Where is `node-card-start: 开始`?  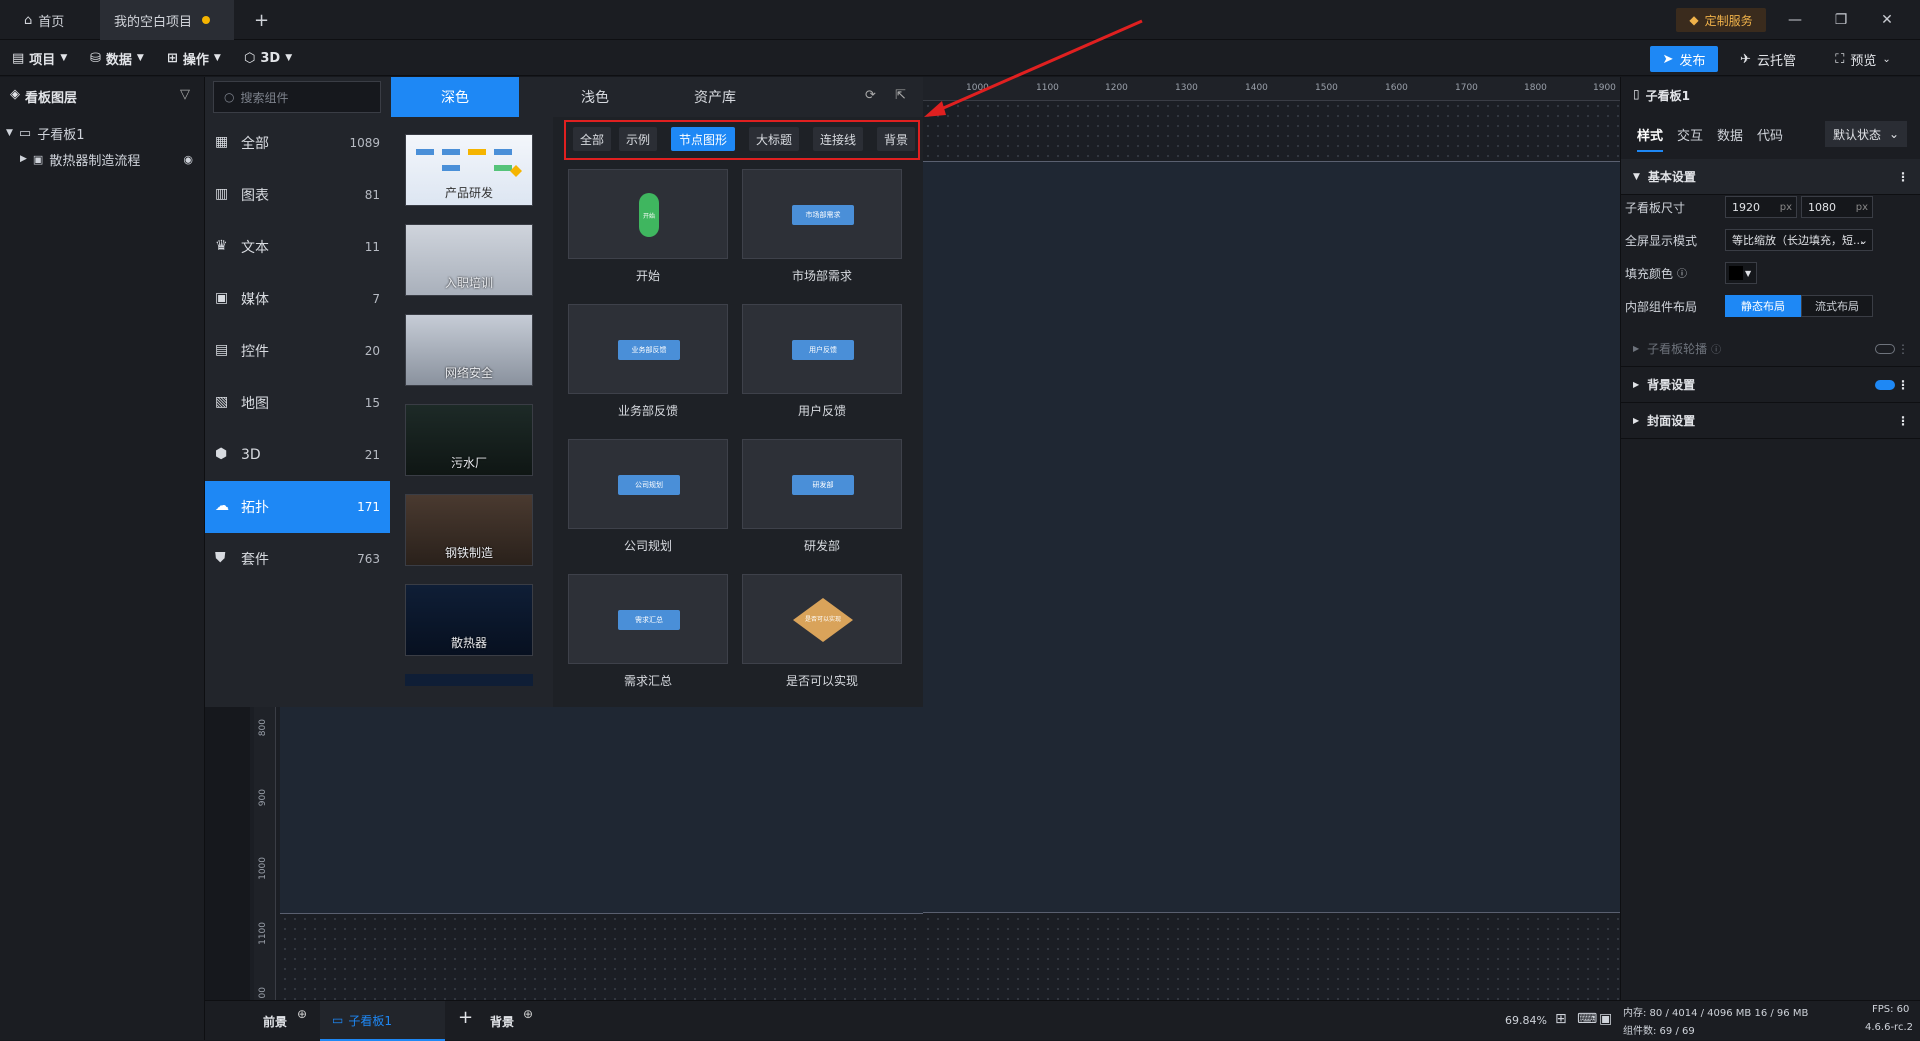 node-card-start: 开始 is located at coordinates (648, 214).